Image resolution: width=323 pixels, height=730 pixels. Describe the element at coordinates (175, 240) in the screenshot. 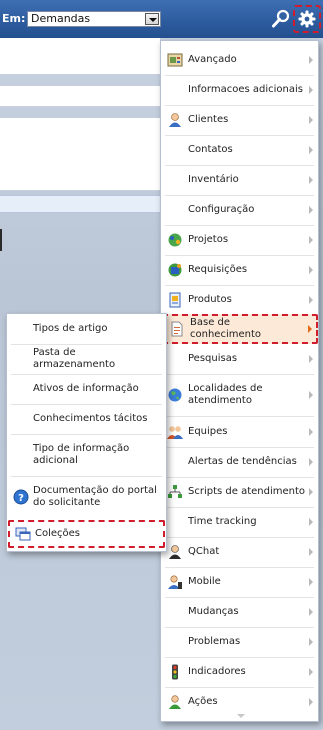

I see `projects-icon` at that location.